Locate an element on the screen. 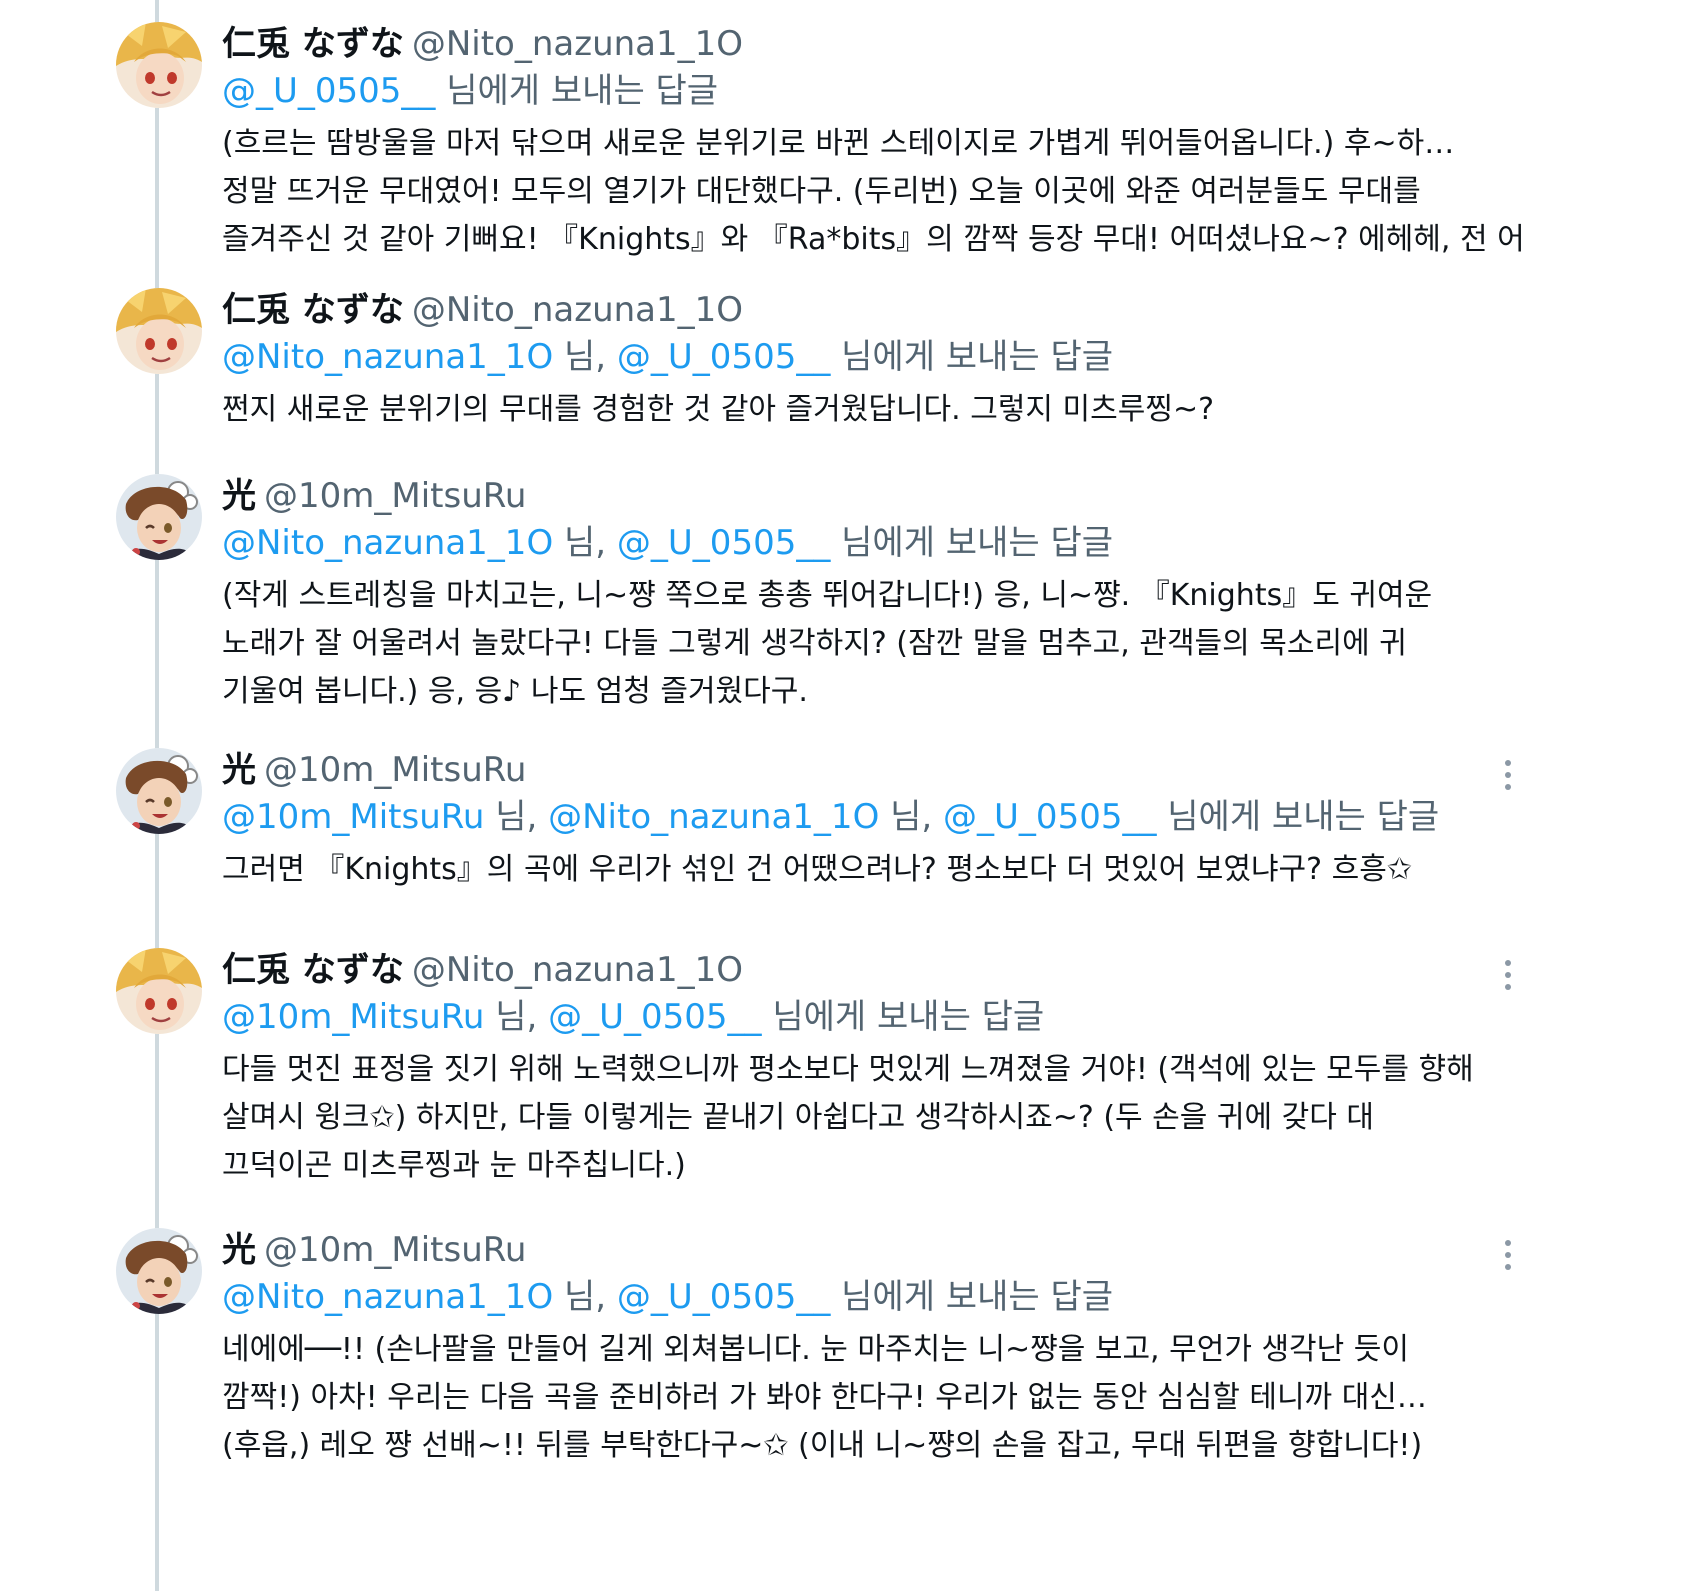 The width and height of the screenshot is (1700, 1591). replying-to-line: @10m_MitsuRu 님, @_U_0505__ 님에게 보내는 답글 is located at coordinates (891, 1017).